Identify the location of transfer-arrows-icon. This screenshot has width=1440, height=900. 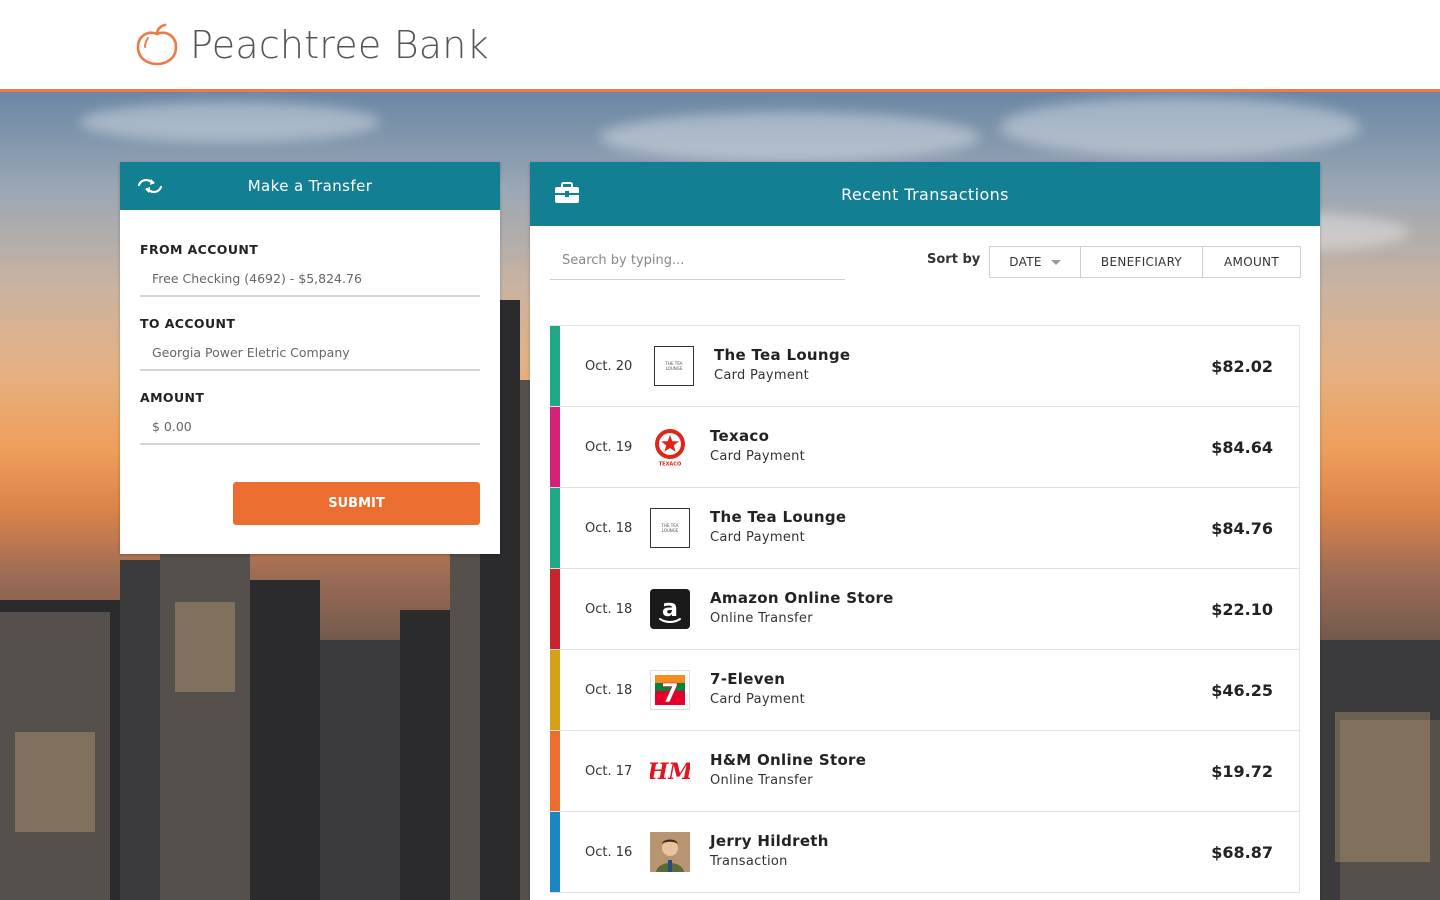
(150, 186).